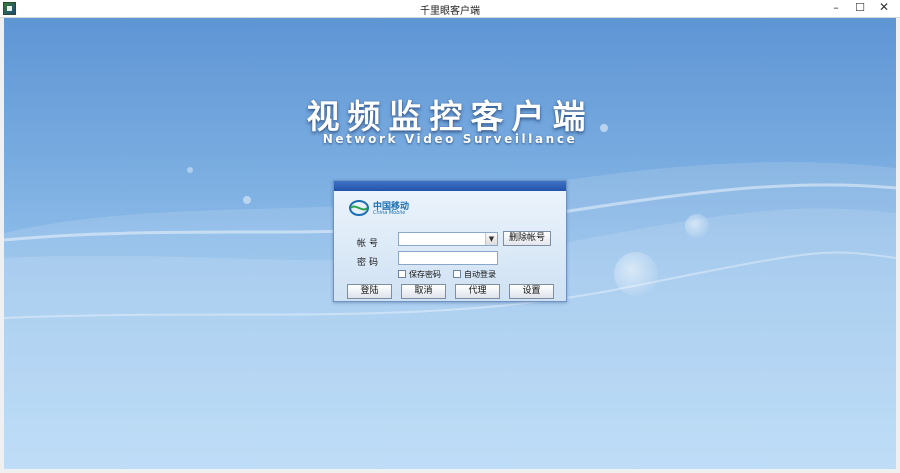 The width and height of the screenshot is (900, 473). Describe the element at coordinates (448, 258) in the screenshot. I see `password-input` at that location.